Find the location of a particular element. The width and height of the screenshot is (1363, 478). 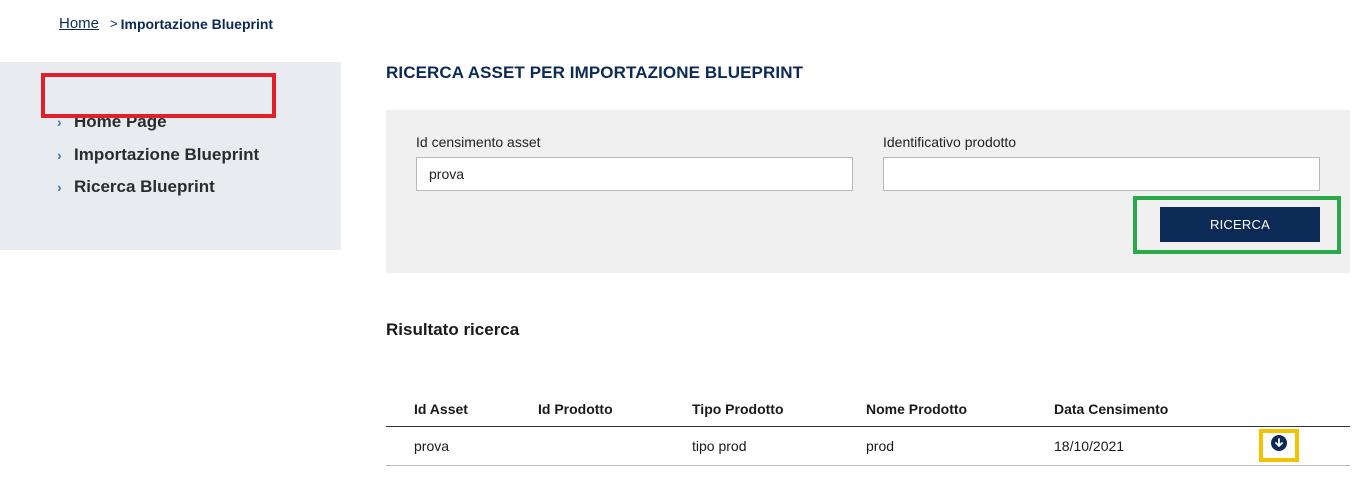

column-header-data-censimento: Data Censimento is located at coordinates (1111, 409).